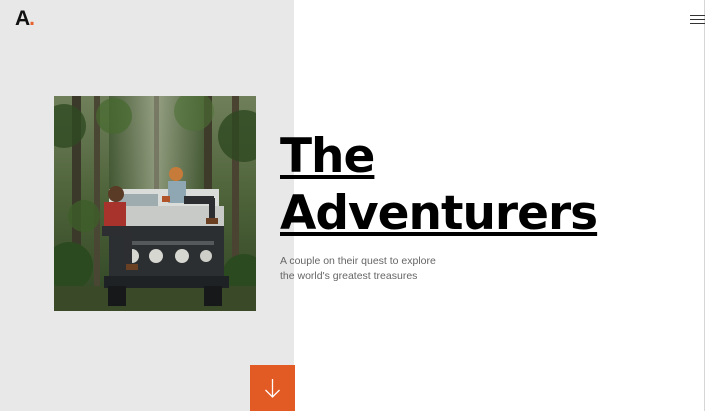 This screenshot has height=411, width=720. I want to click on hero-title-text-2: Adventurers, so click(439, 213).